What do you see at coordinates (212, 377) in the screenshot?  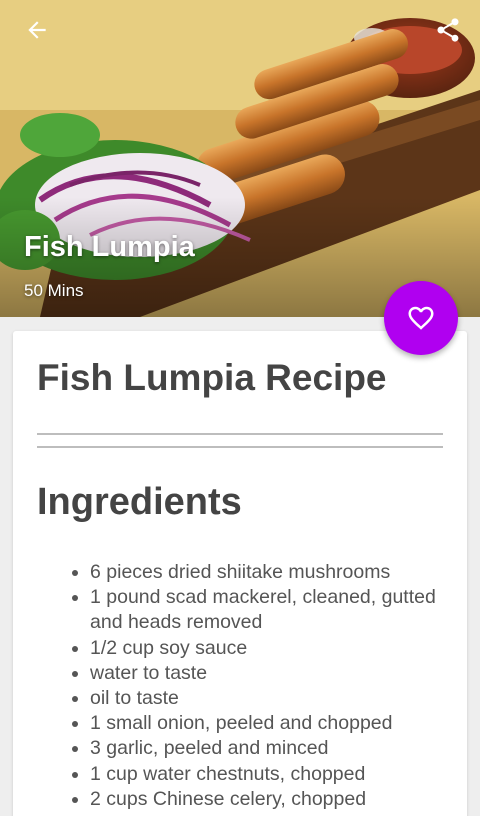 I see `recipe-title: Fish Lumpia Recipe` at bounding box center [212, 377].